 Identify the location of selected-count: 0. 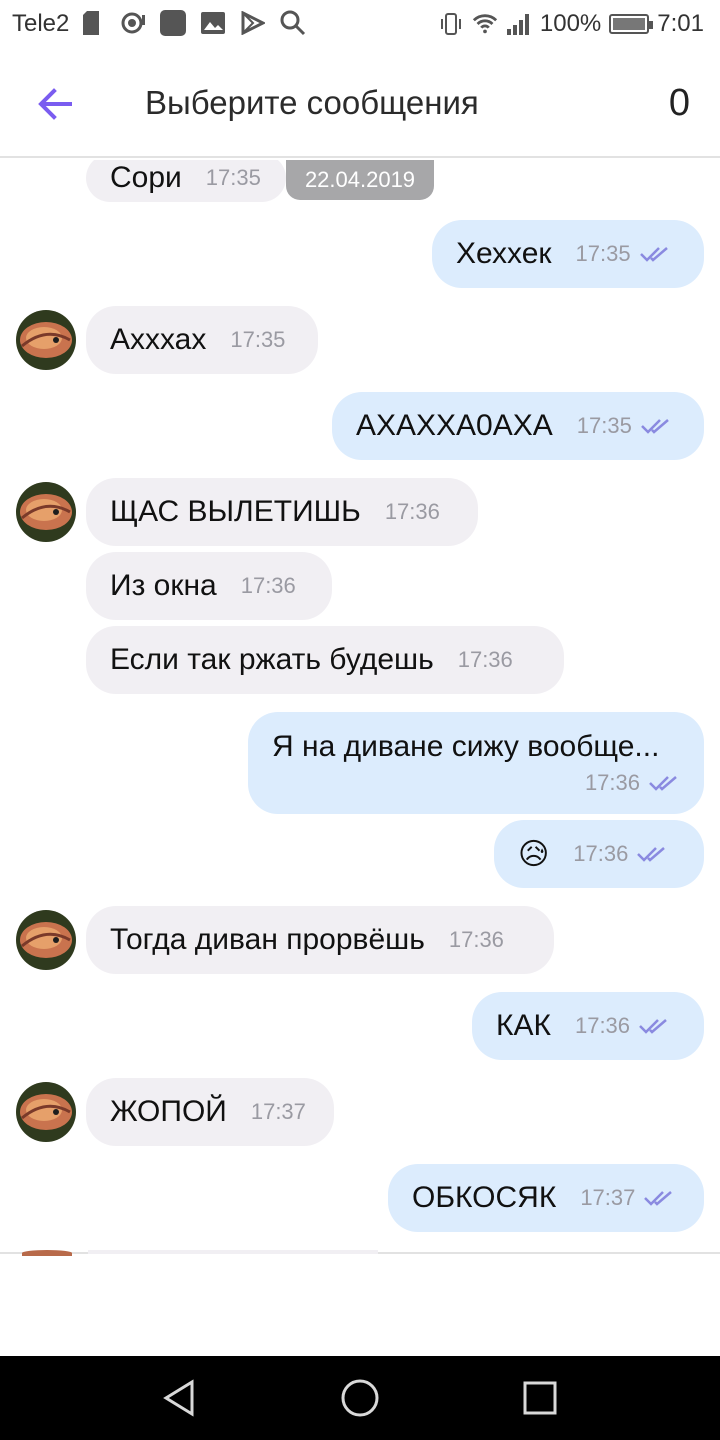
(679, 103).